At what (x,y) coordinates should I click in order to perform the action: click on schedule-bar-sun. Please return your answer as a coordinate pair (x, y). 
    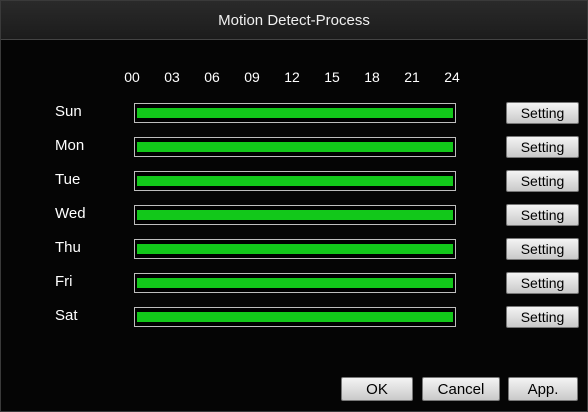
    Looking at the image, I should click on (295, 113).